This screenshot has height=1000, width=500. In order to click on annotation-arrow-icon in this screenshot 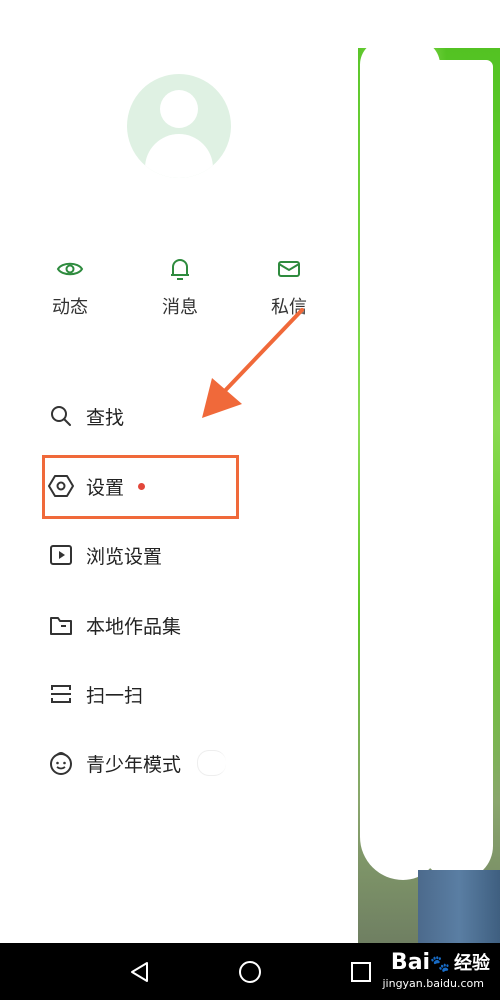, I will do `click(253, 363)`.